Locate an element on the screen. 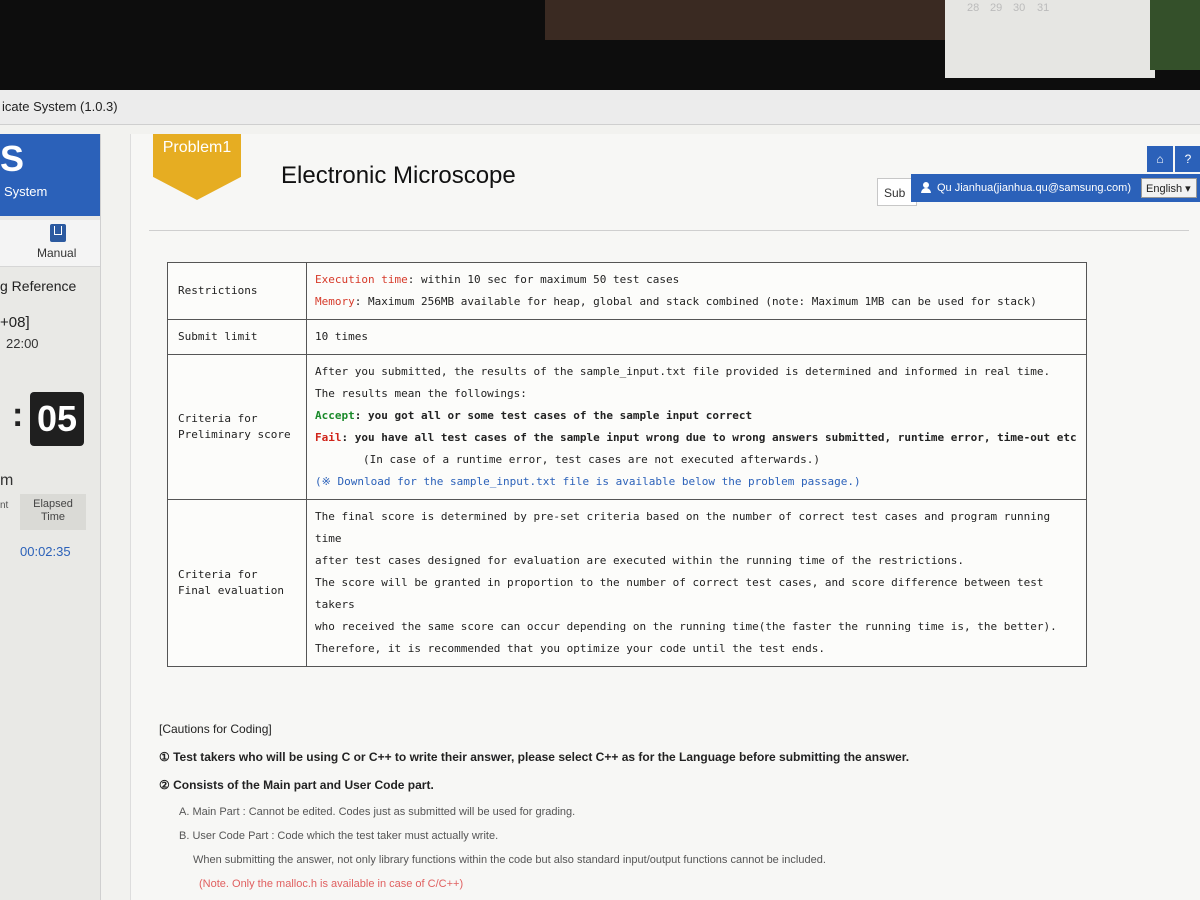 The image size is (1200, 900). accept-key: Accept is located at coordinates (335, 415).